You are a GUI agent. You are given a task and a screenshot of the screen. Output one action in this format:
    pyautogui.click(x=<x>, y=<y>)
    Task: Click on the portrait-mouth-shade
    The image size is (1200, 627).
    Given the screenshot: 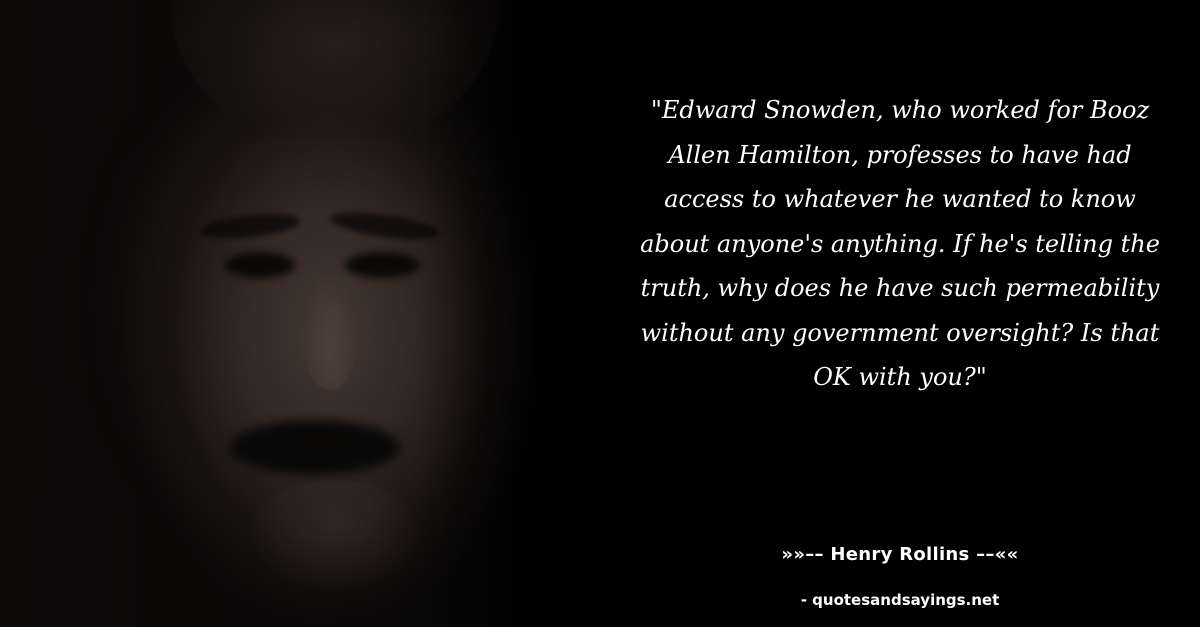 What is the action you would take?
    pyautogui.click(x=315, y=447)
    